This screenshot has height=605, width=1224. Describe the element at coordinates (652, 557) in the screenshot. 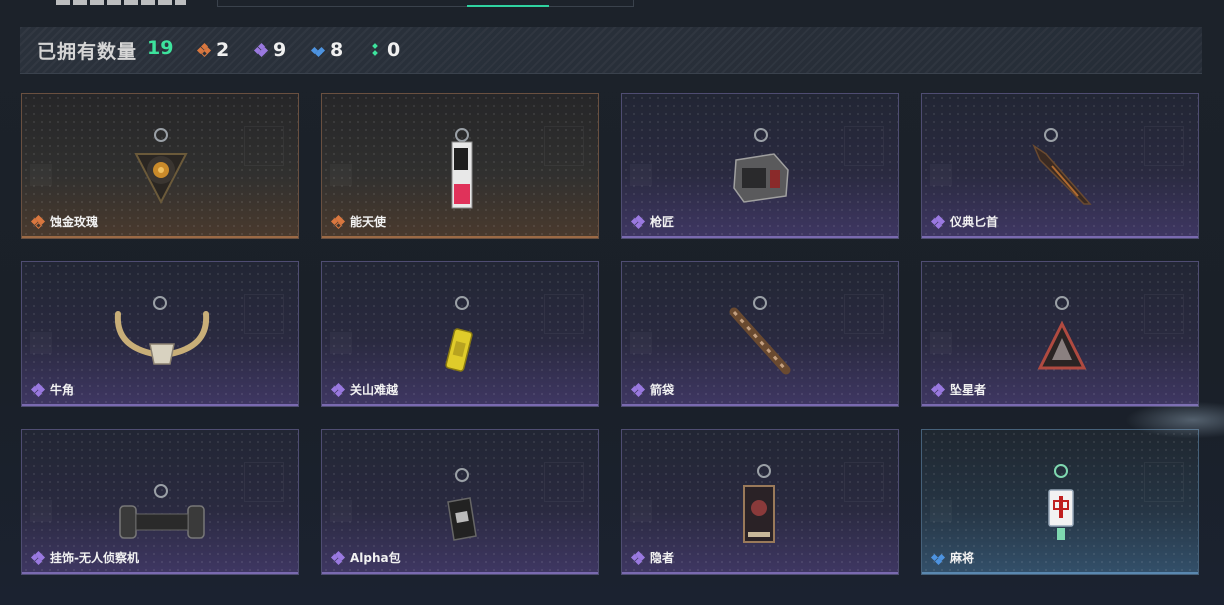

I see `charm-name: 隐者` at that location.